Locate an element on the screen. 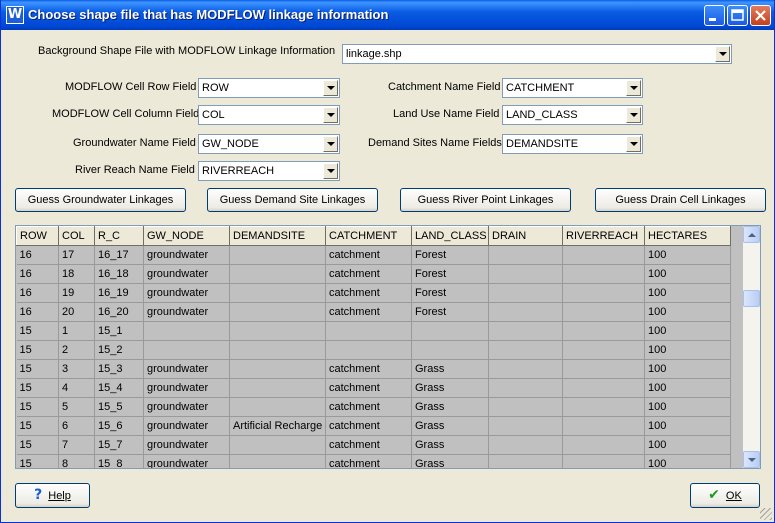  column-header-col: COL is located at coordinates (76, 236).